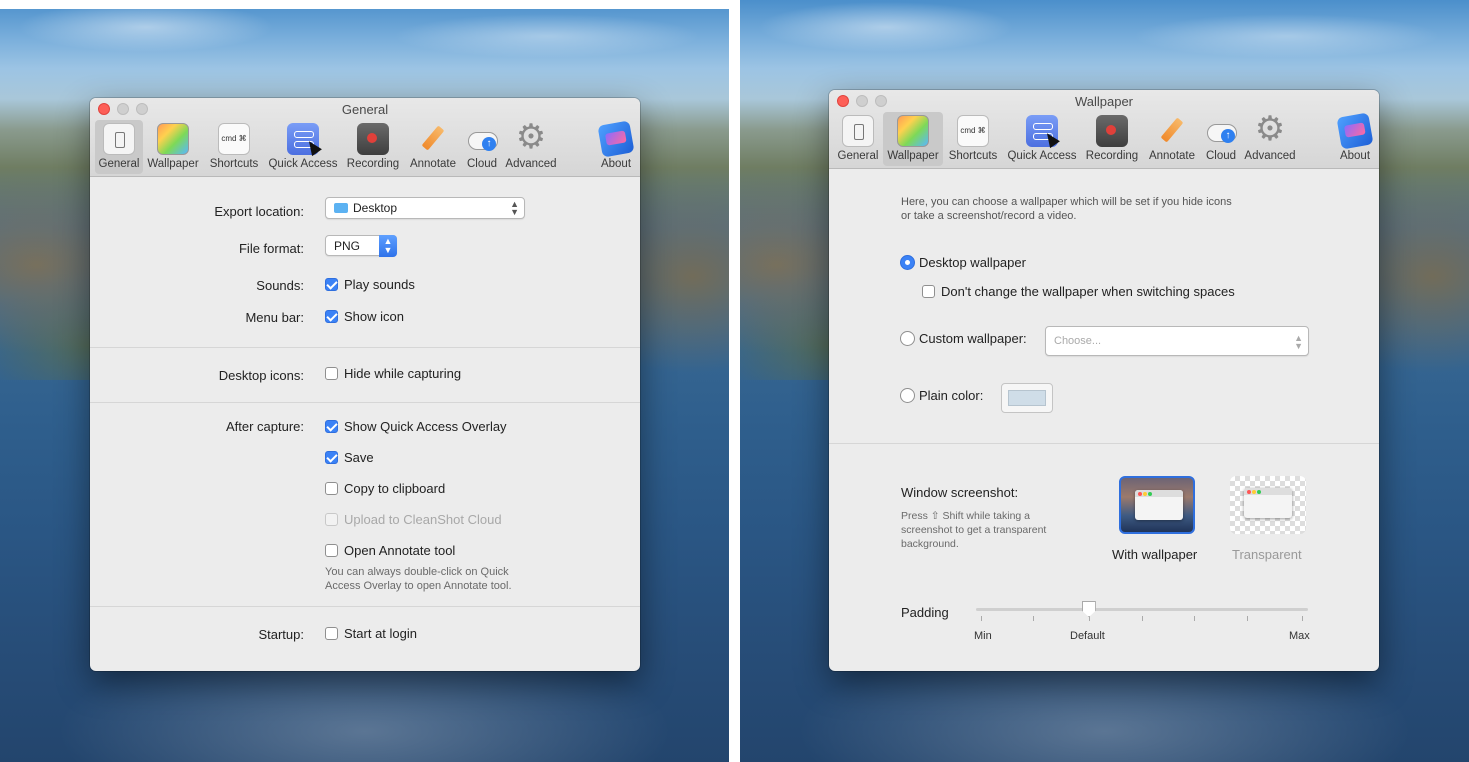 Image resolution: width=1469 pixels, height=762 pixels. I want to click on transparent-option, so click(1268, 505).